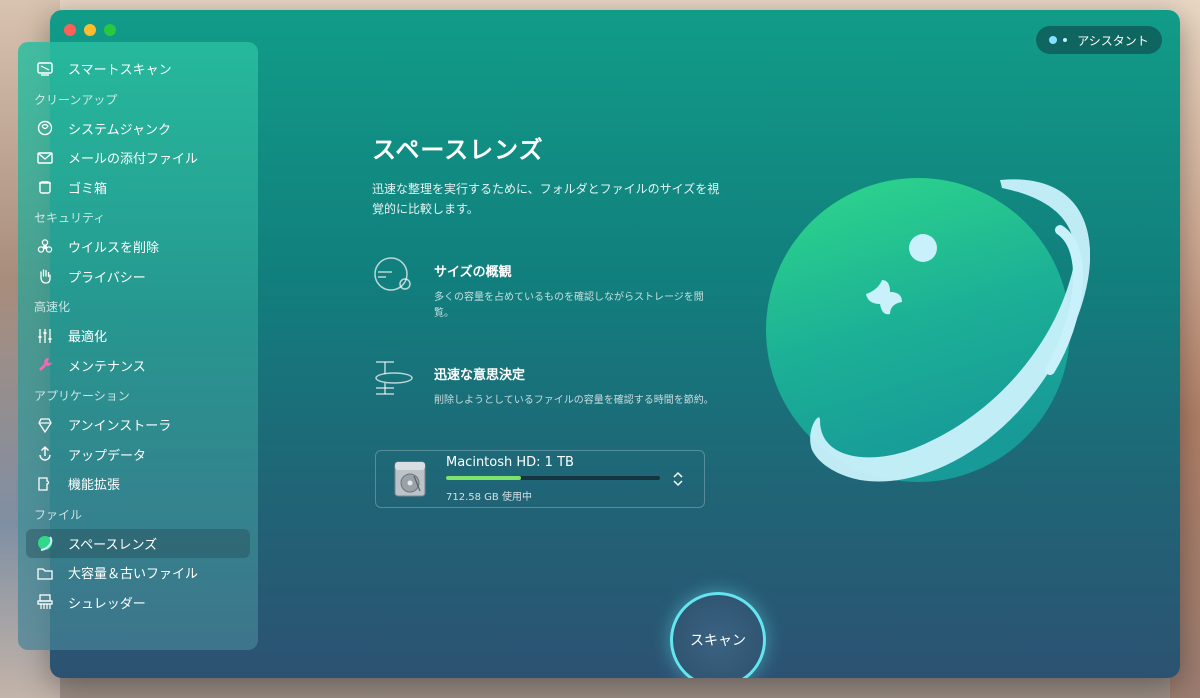 Image resolution: width=1200 pixels, height=698 pixels. Describe the element at coordinates (510, 462) in the screenshot. I see `disk-name: Macintosh HD: 1 TB` at that location.